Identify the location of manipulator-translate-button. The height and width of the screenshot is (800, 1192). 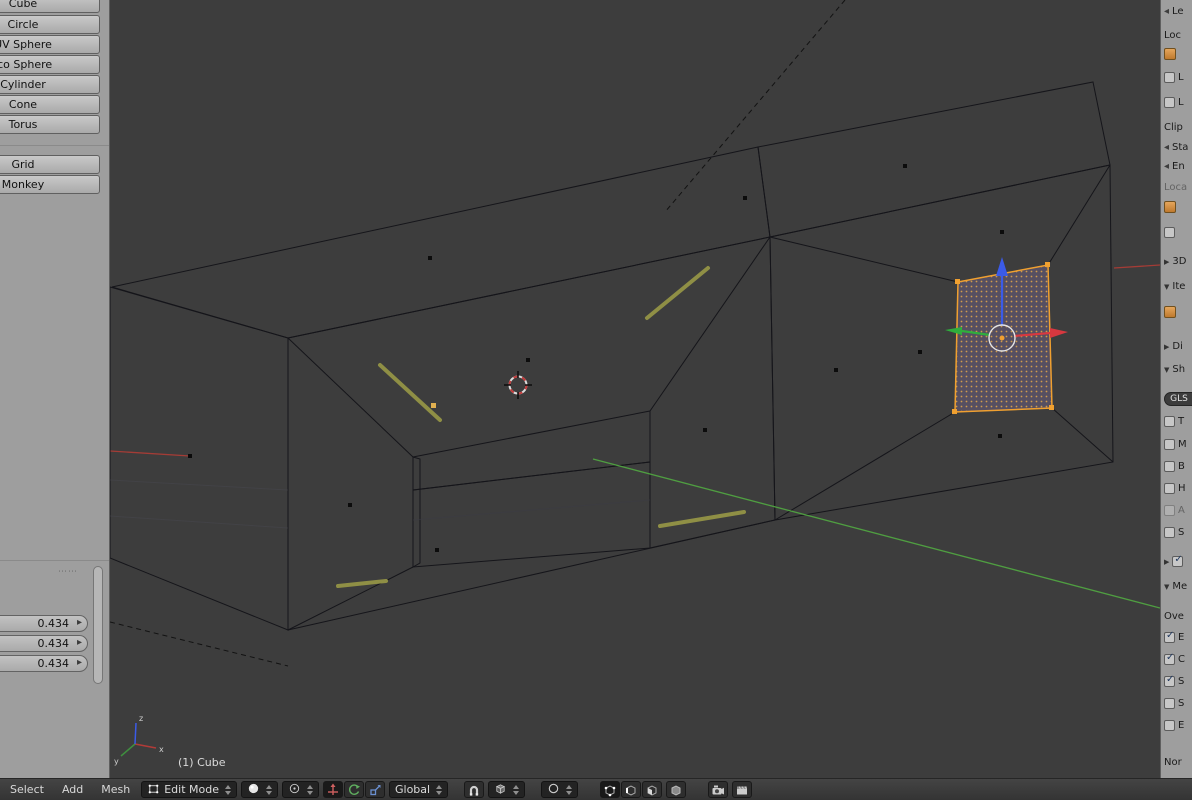
(332, 789).